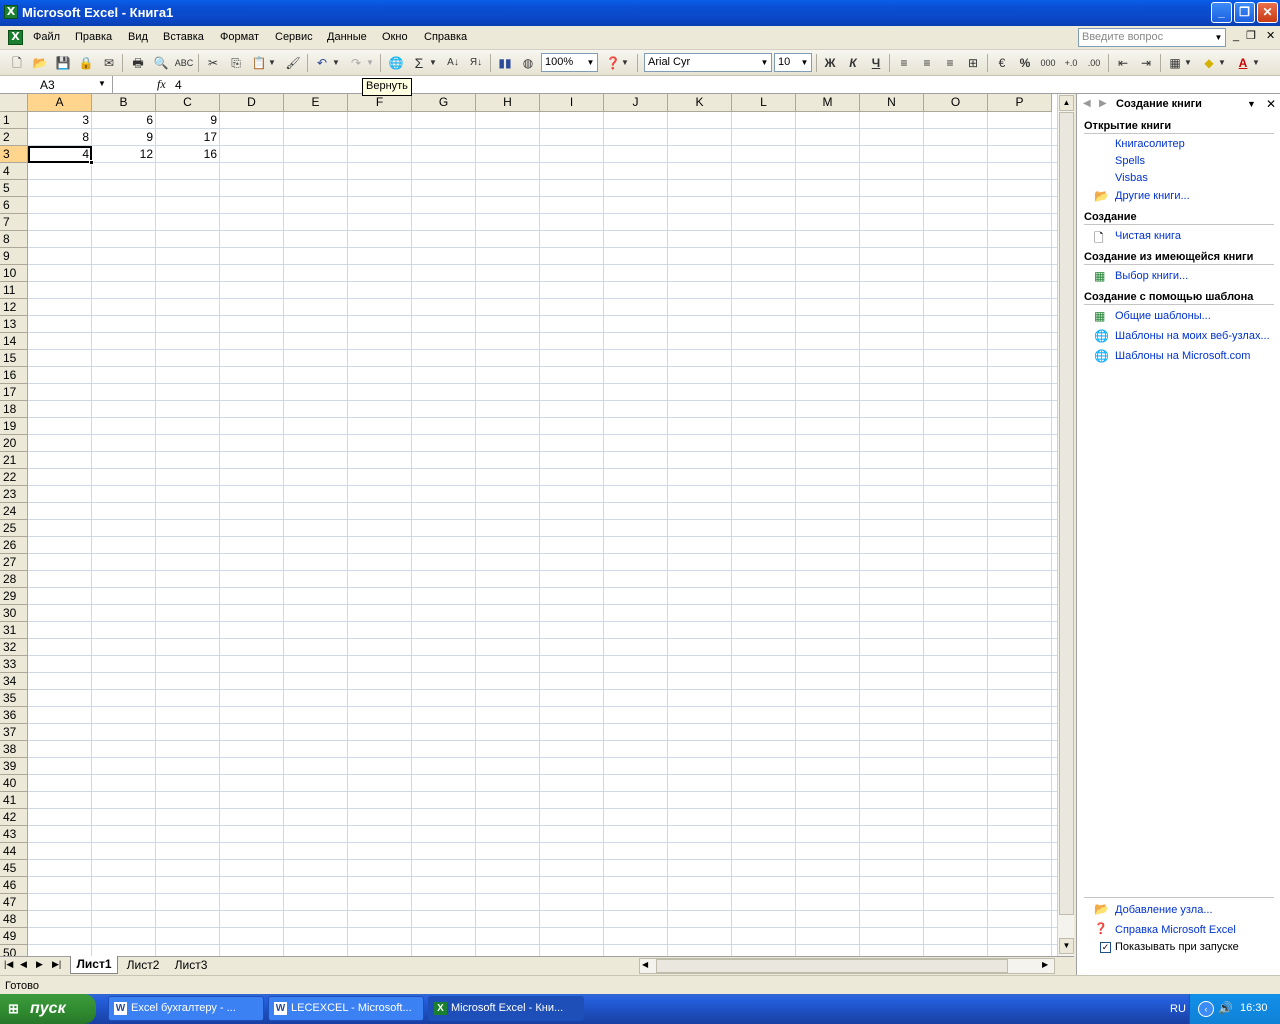 Image resolution: width=1280 pixels, height=1024 pixels. I want to click on last-sheet-icon: ▶|, so click(56, 964).